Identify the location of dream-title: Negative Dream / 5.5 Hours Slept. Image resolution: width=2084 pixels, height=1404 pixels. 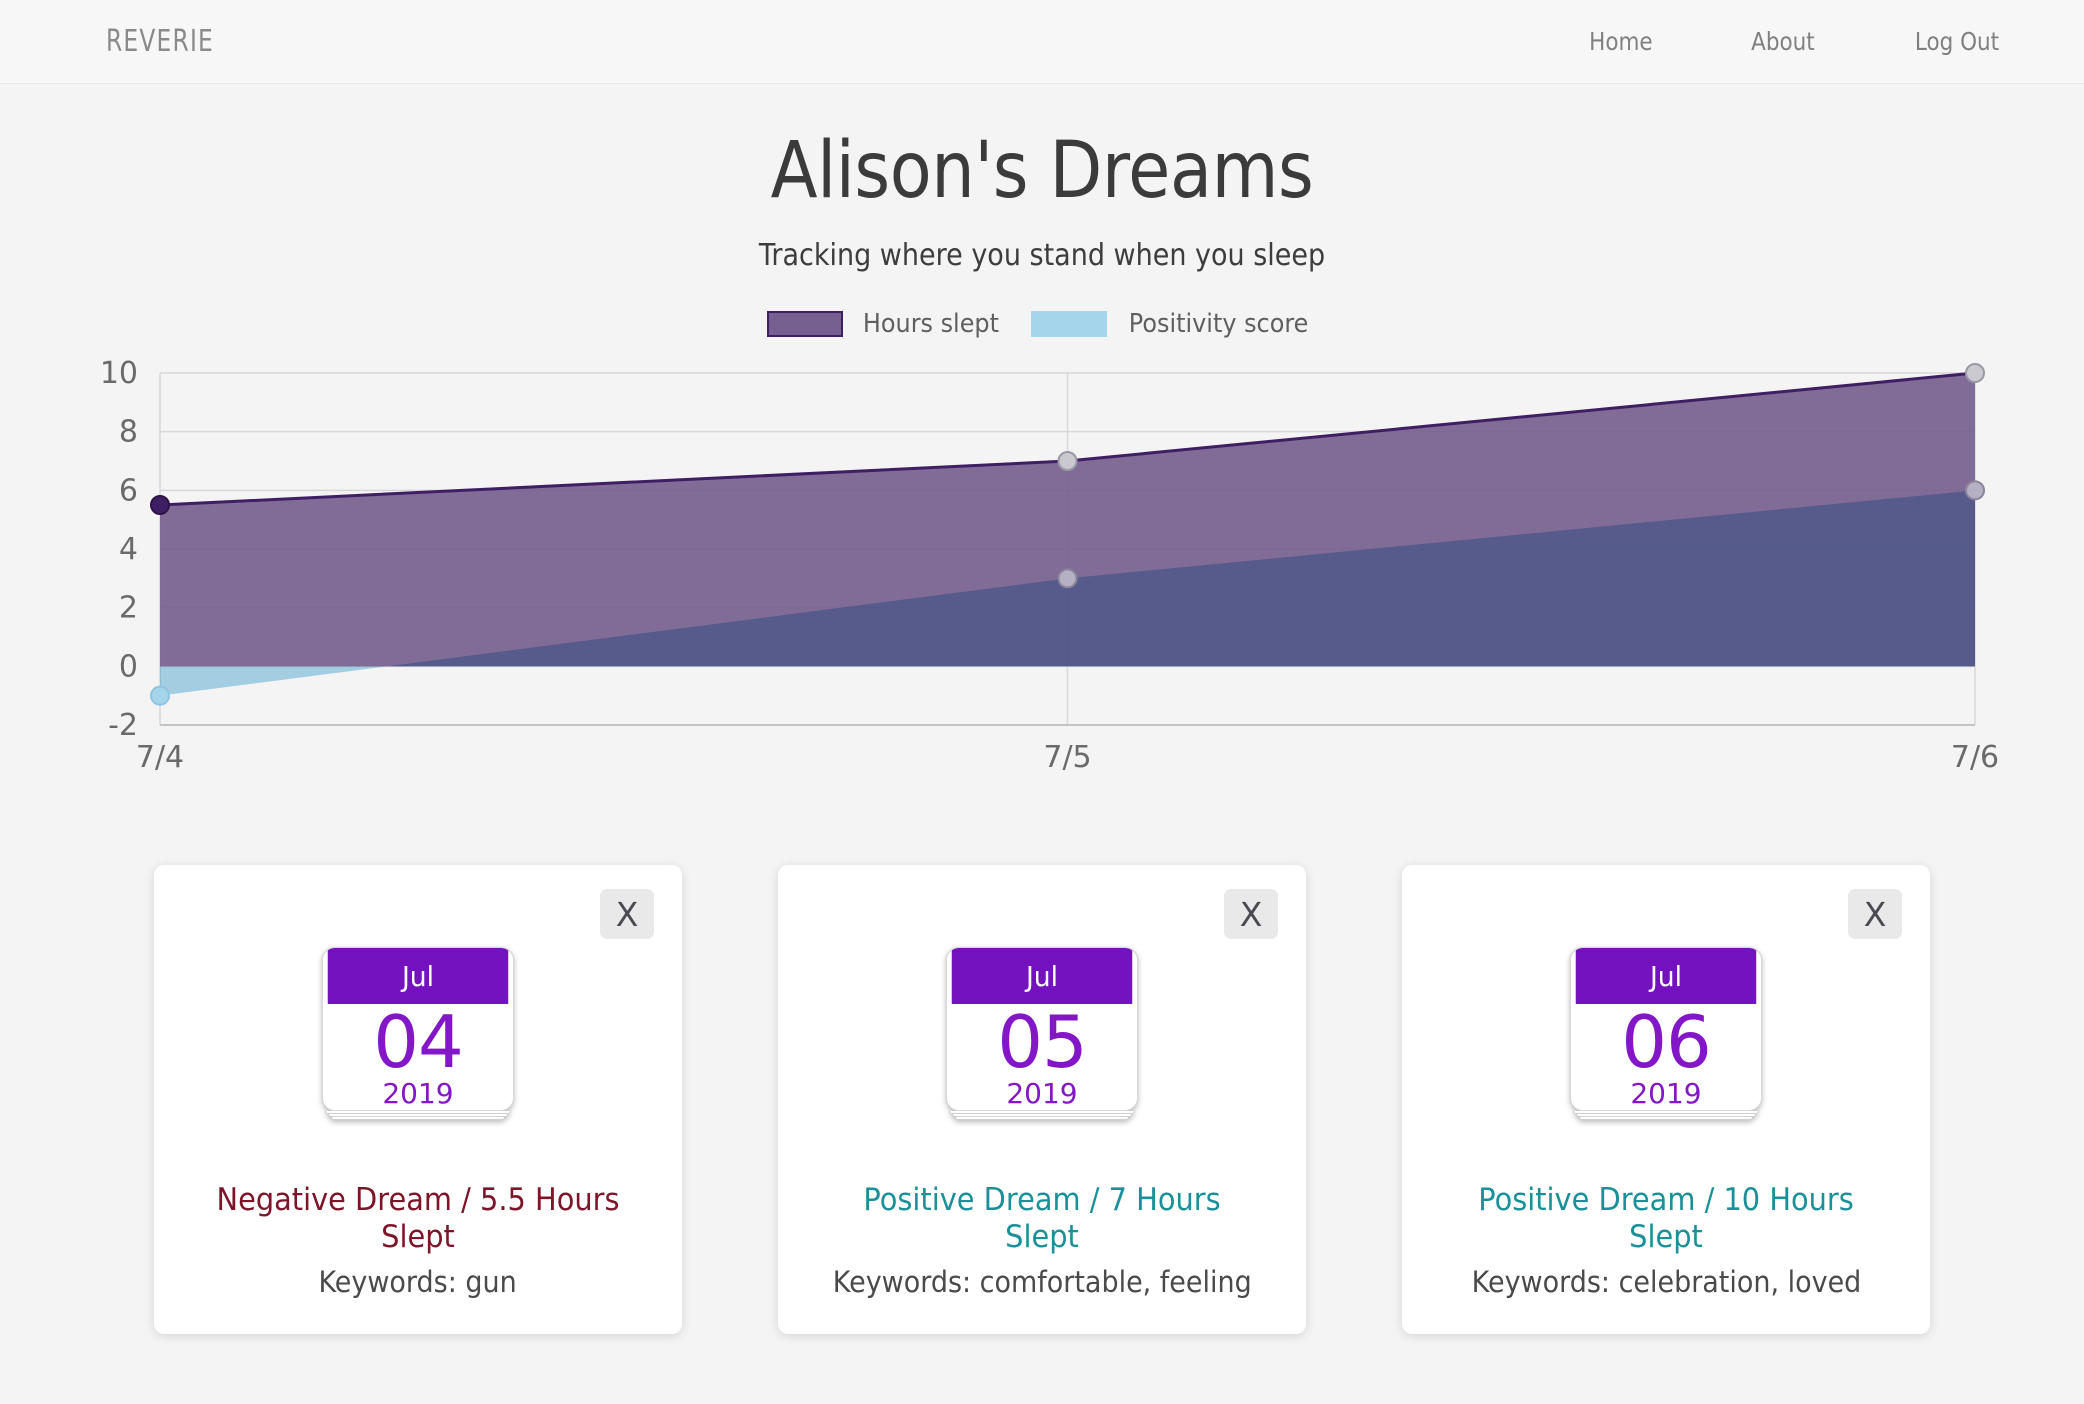
(418, 1218).